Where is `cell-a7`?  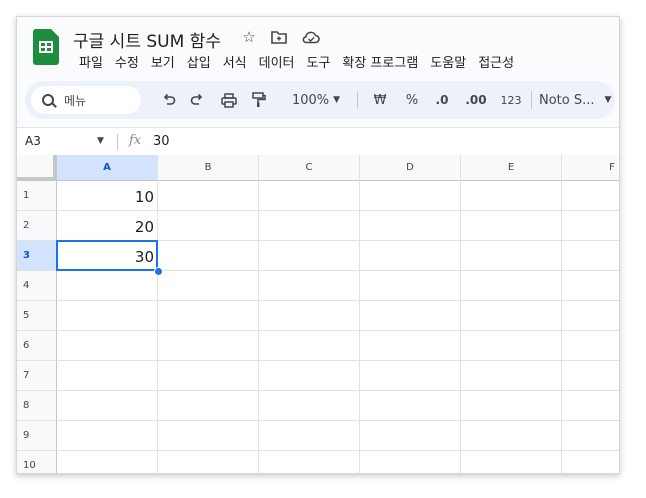
cell-a7 is located at coordinates (107, 376).